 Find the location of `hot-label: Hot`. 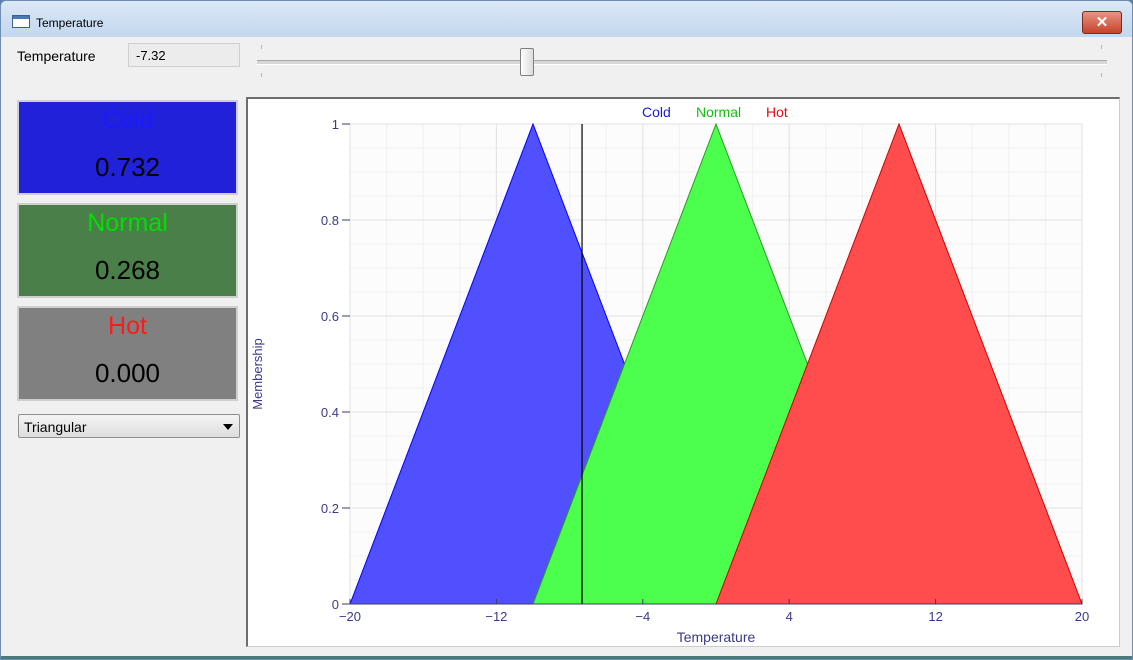

hot-label: Hot is located at coordinates (127, 326).